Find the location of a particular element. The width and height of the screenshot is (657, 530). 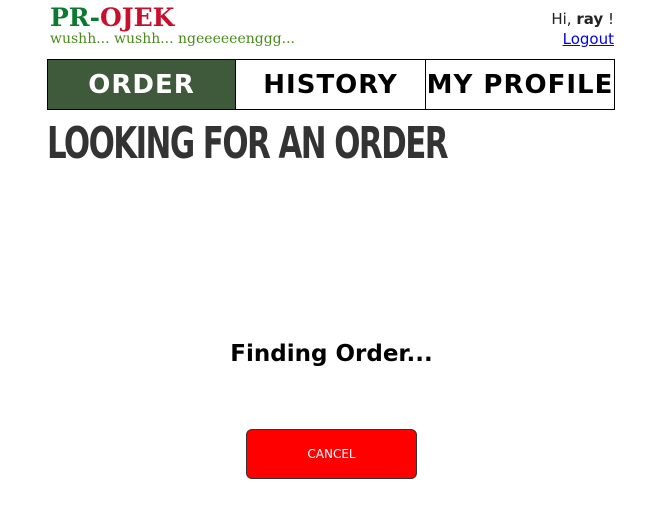

logout-link: Logout is located at coordinates (588, 39).